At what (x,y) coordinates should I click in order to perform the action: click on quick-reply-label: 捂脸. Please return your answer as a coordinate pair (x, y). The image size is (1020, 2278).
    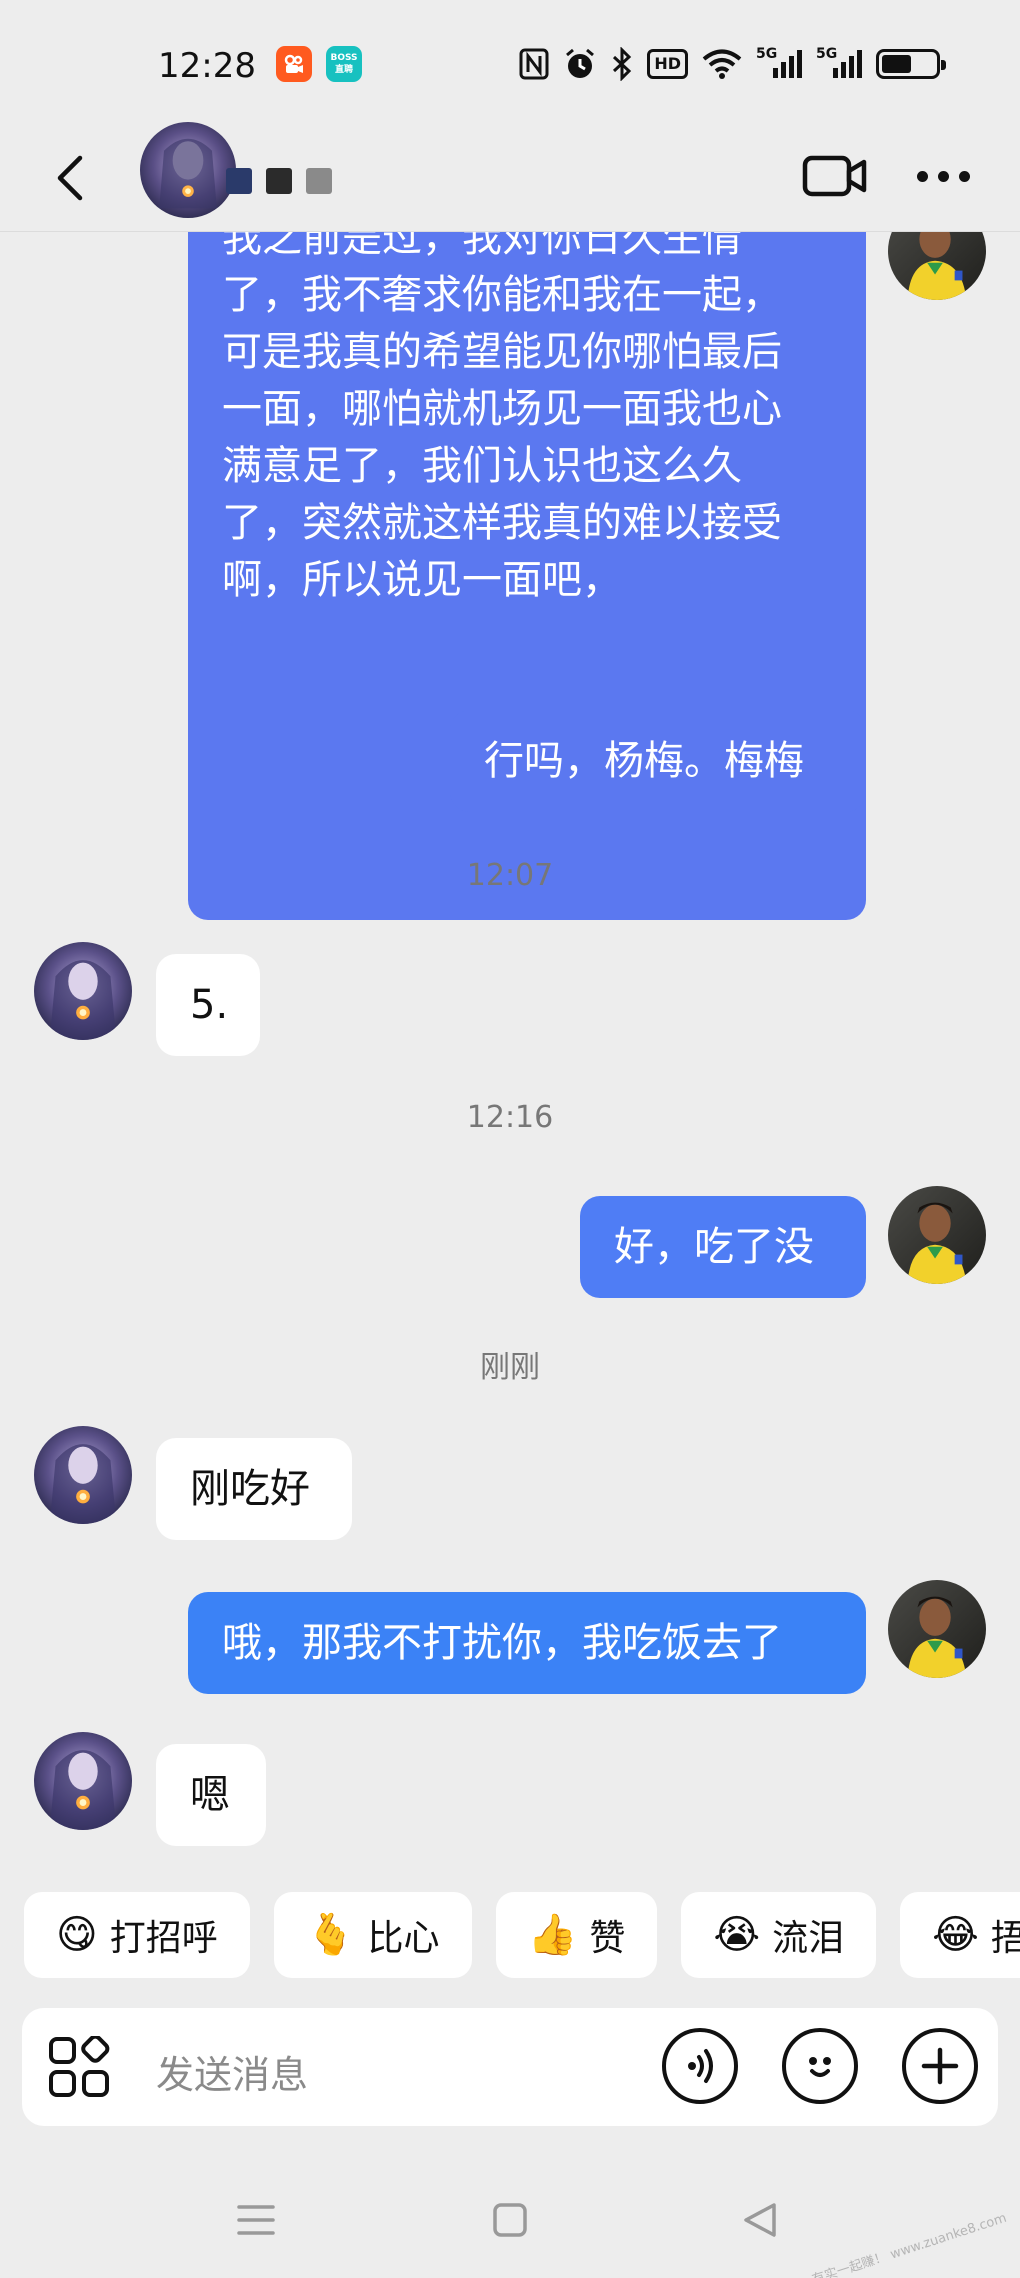
    Looking at the image, I should click on (1005, 1938).